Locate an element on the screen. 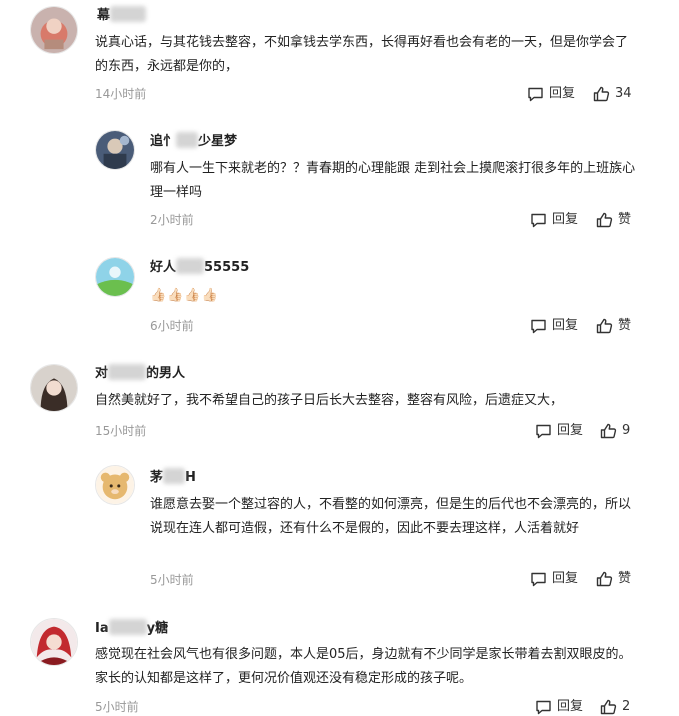 The image size is (679, 716). timestamp: 6小时前 is located at coordinates (172, 326).